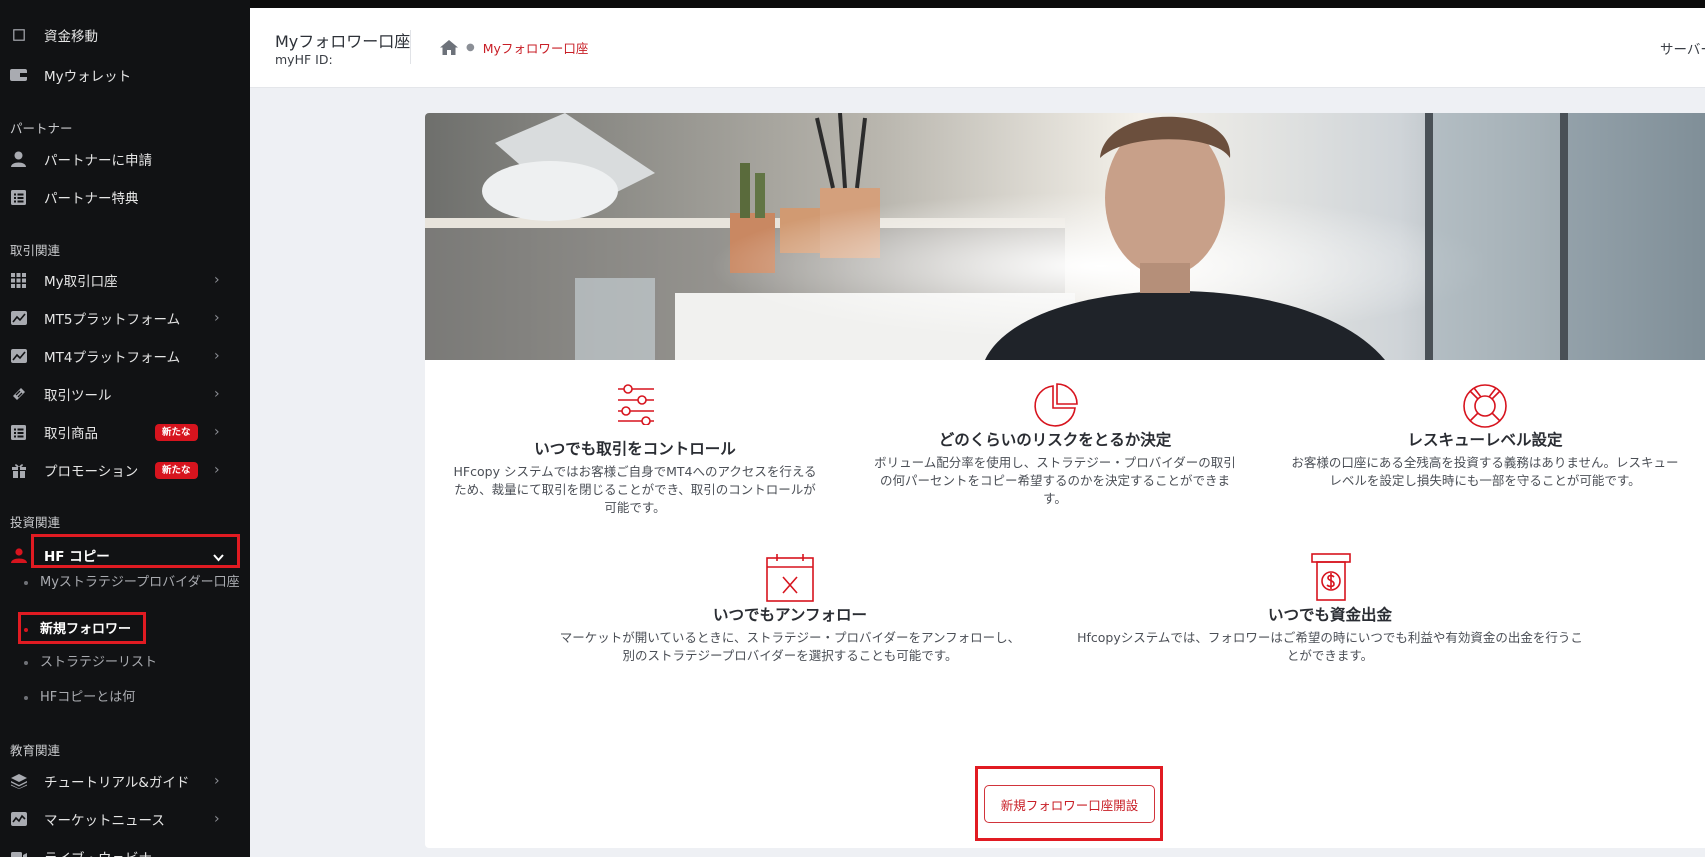  I want to click on sidebar-item-label: MT4プラットフォーム, so click(112, 358).